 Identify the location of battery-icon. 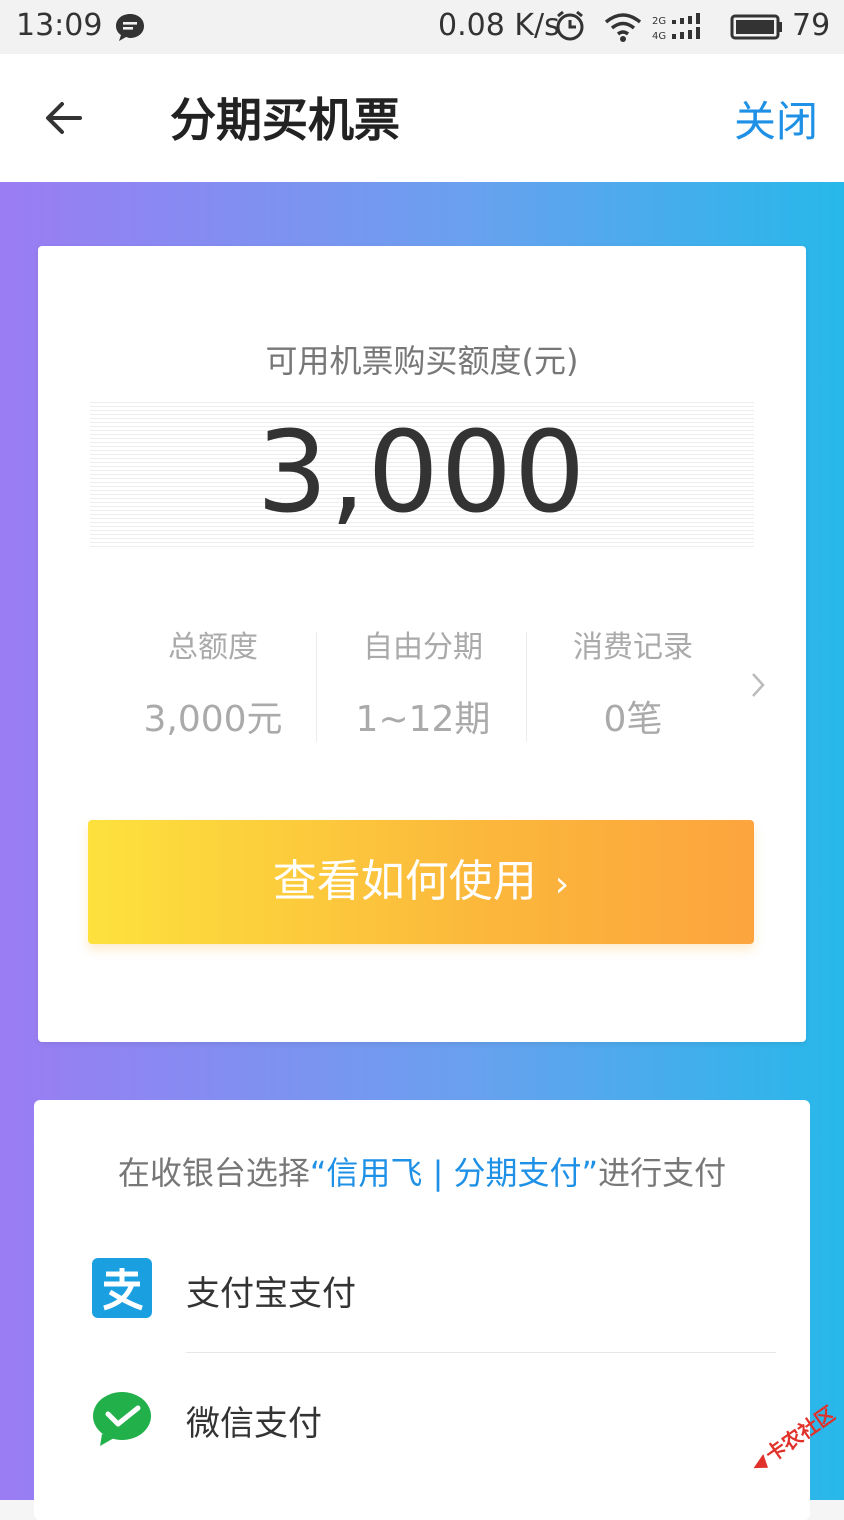
(756, 27).